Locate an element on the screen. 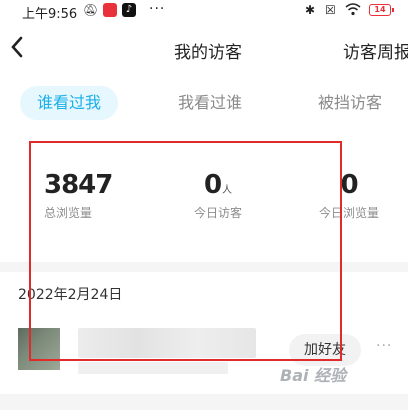  more-options-icon: ··· is located at coordinates (384, 346).